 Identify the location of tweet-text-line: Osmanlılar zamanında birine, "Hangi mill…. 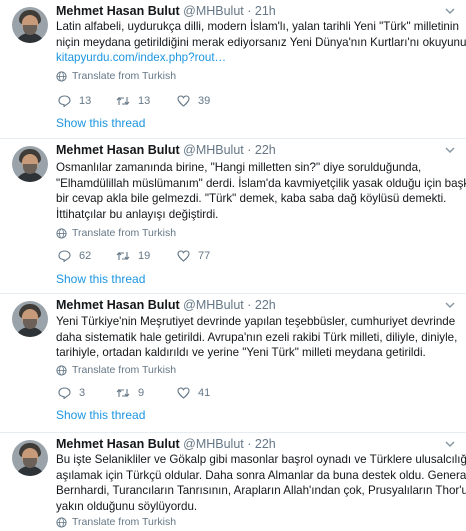
(239, 167).